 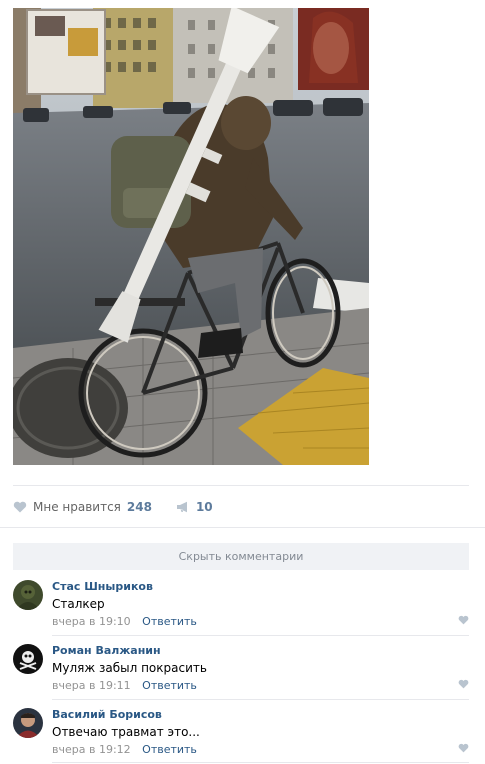 I want to click on share-count: 10, so click(x=204, y=507).